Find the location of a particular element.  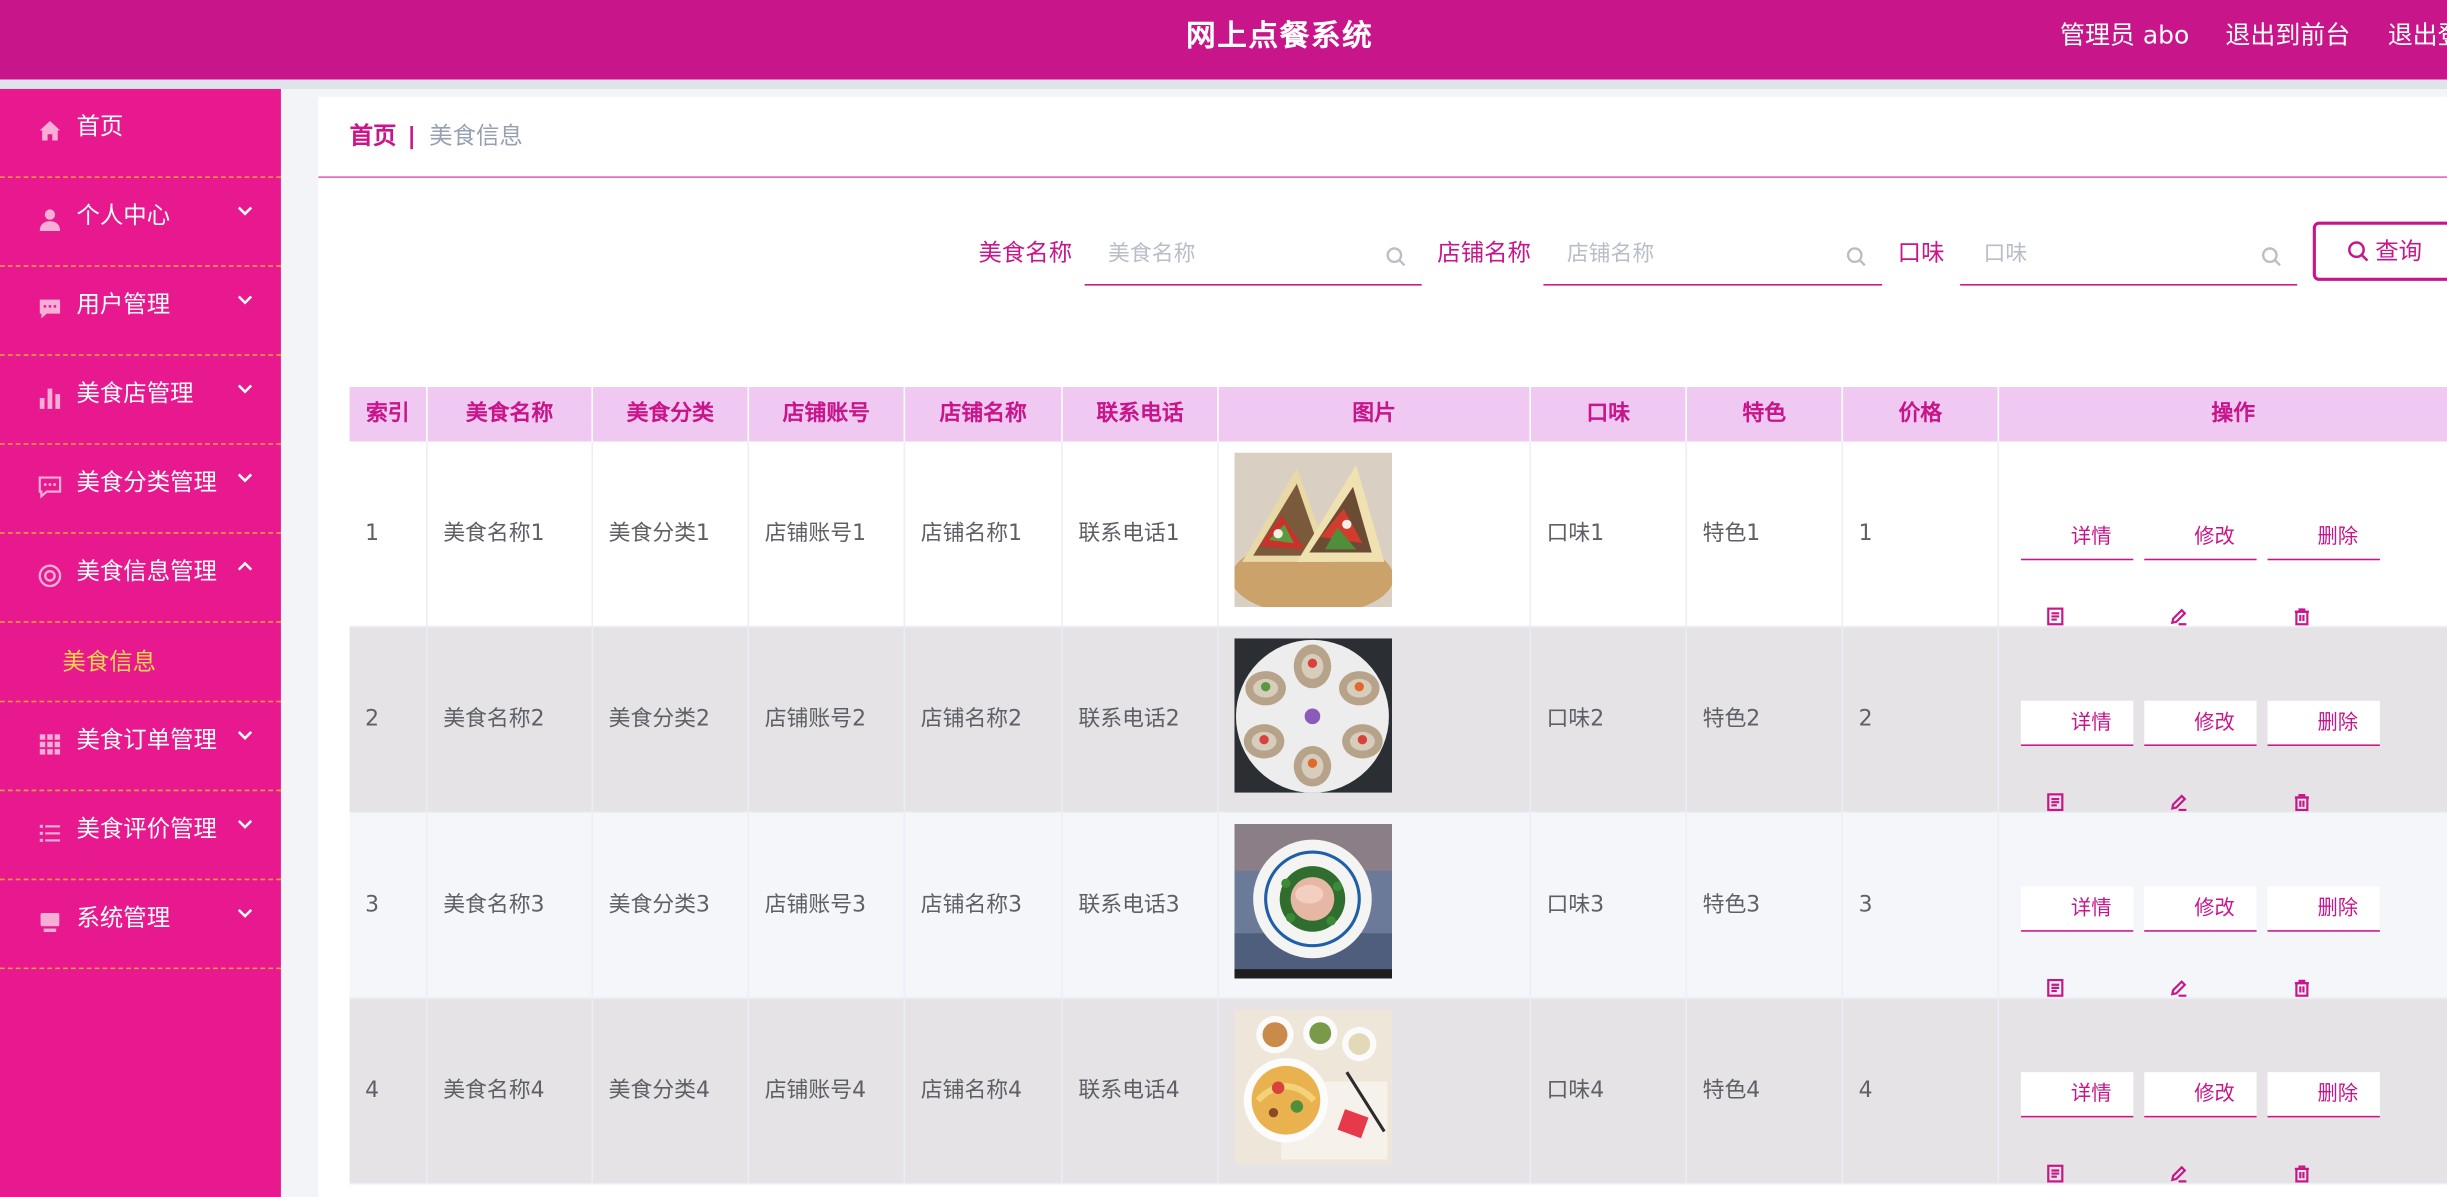

submenu-item-label: 美食信息 is located at coordinates (109, 662).